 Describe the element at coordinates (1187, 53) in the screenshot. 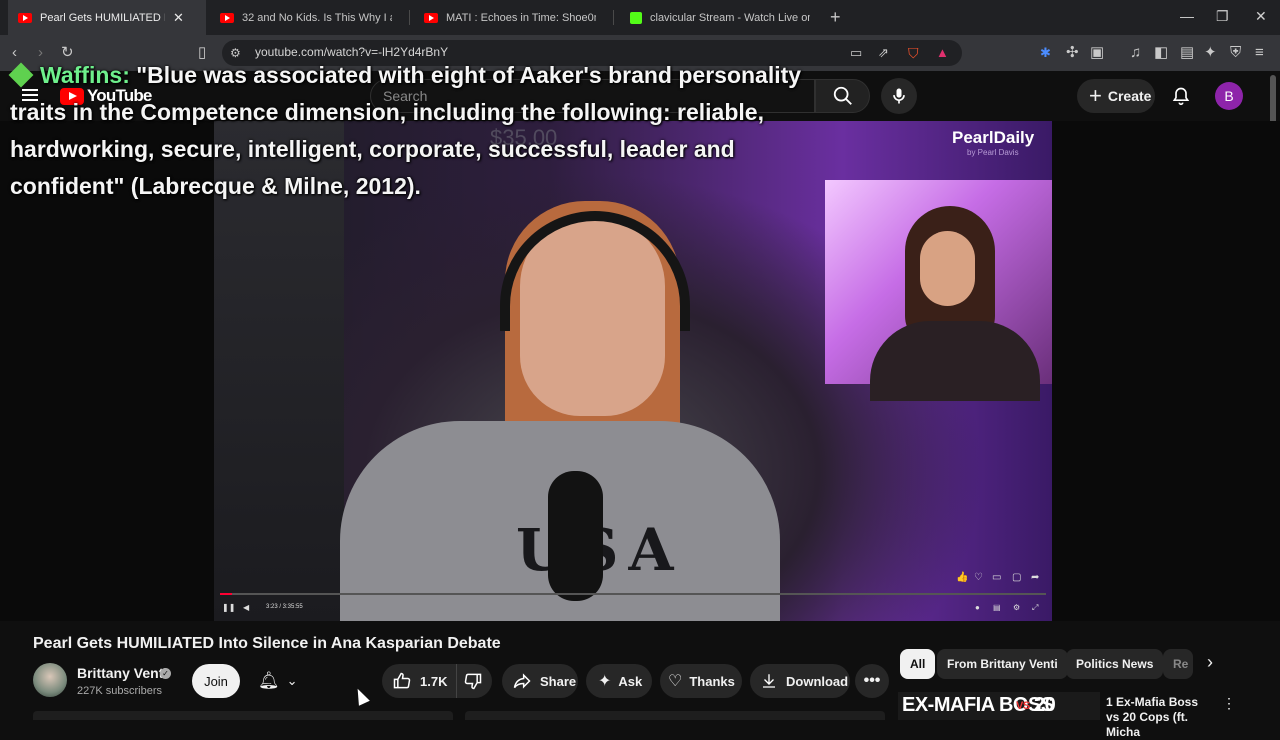

I see `wallet-icon: ▤` at that location.